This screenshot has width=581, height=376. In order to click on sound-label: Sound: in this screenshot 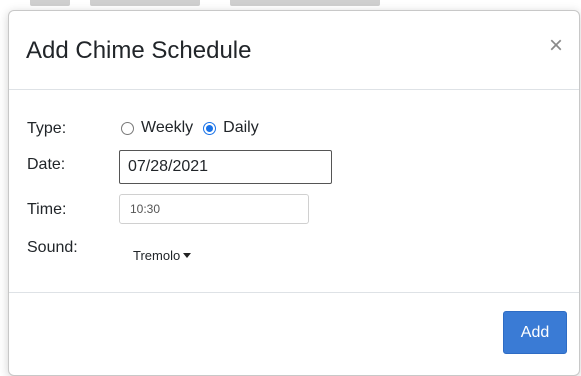, I will do `click(52, 247)`.